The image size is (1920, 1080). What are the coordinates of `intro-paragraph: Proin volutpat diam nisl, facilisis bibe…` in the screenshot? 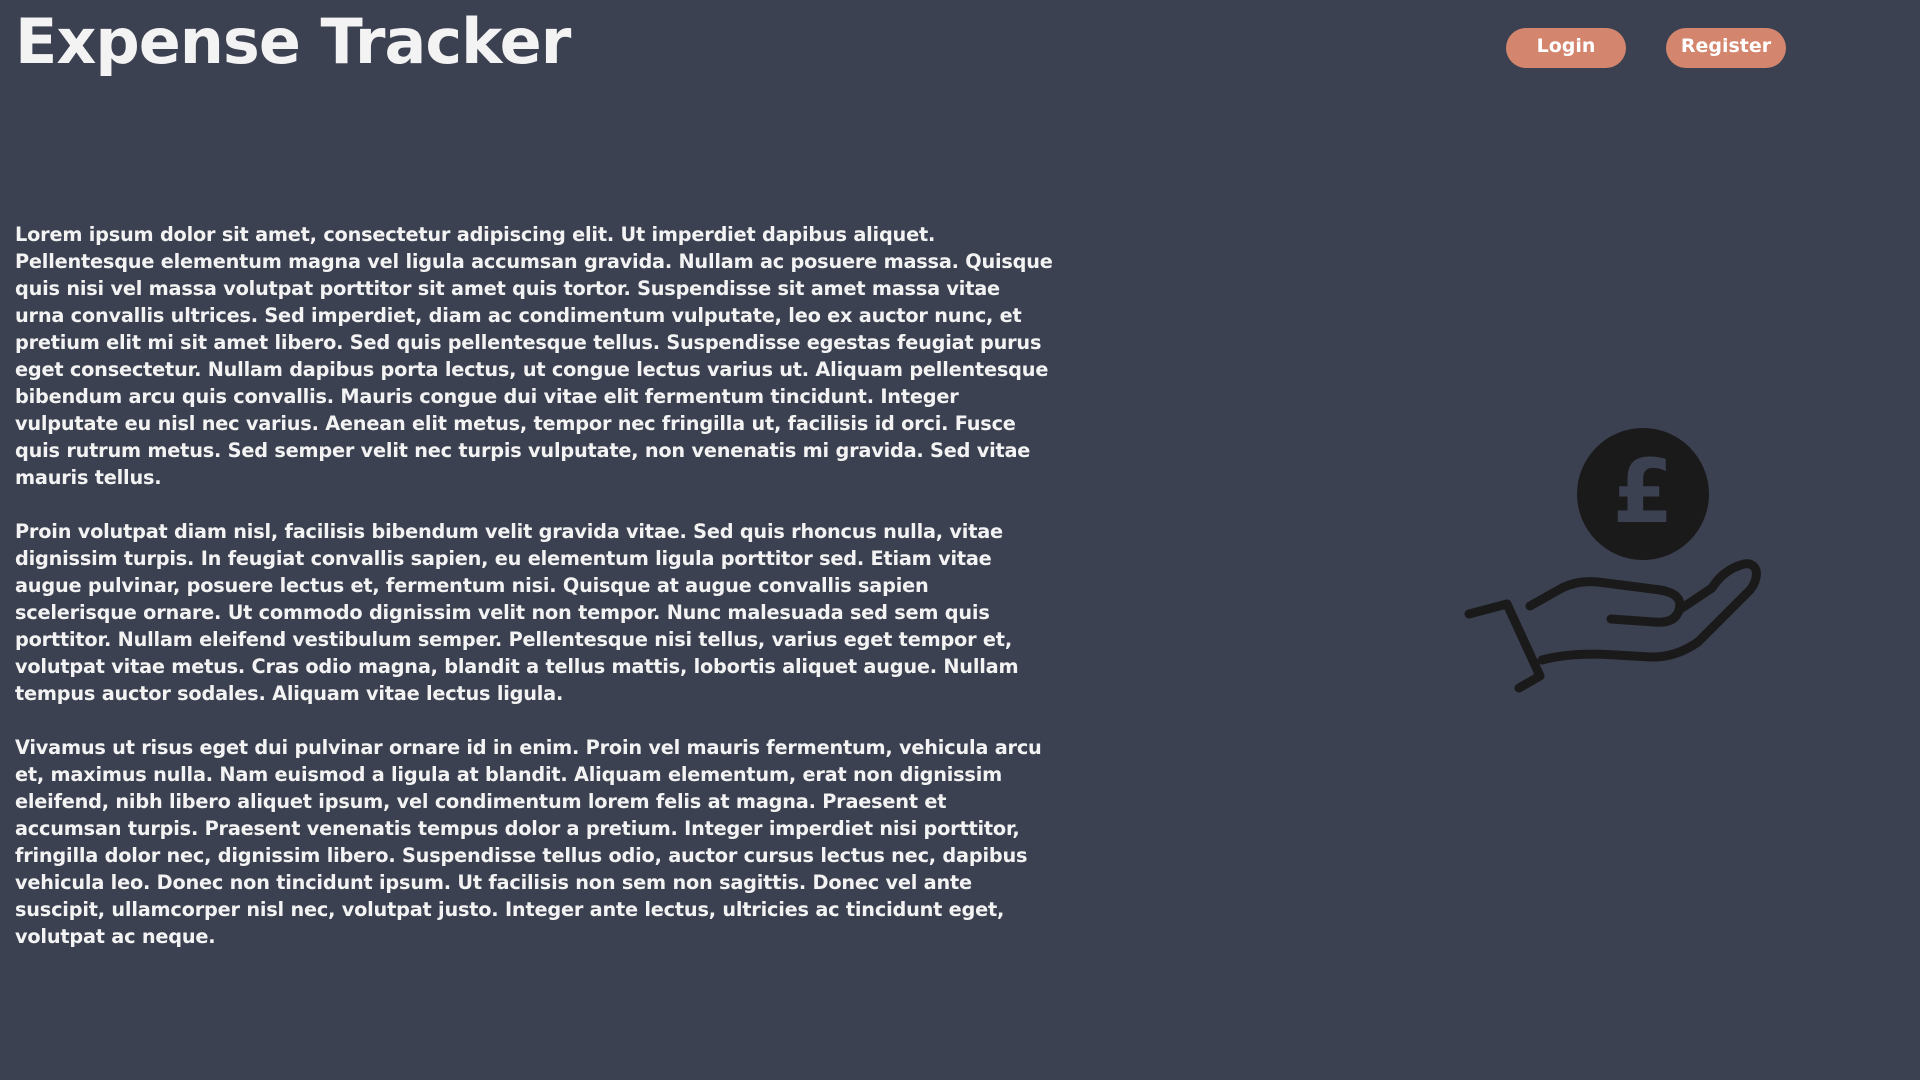 It's located at (517, 612).